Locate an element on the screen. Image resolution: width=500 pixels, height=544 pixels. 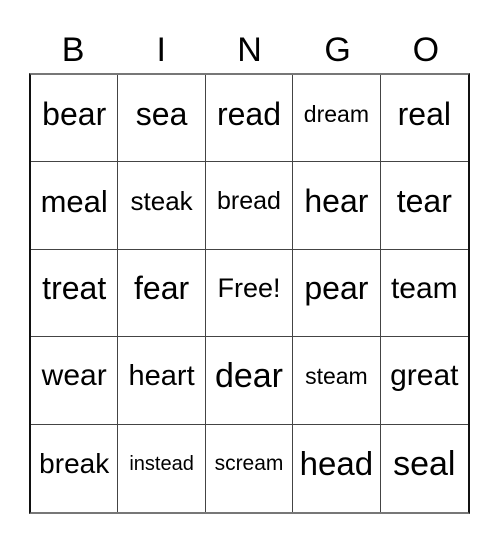
bingo-cell: dream is located at coordinates (337, 119).